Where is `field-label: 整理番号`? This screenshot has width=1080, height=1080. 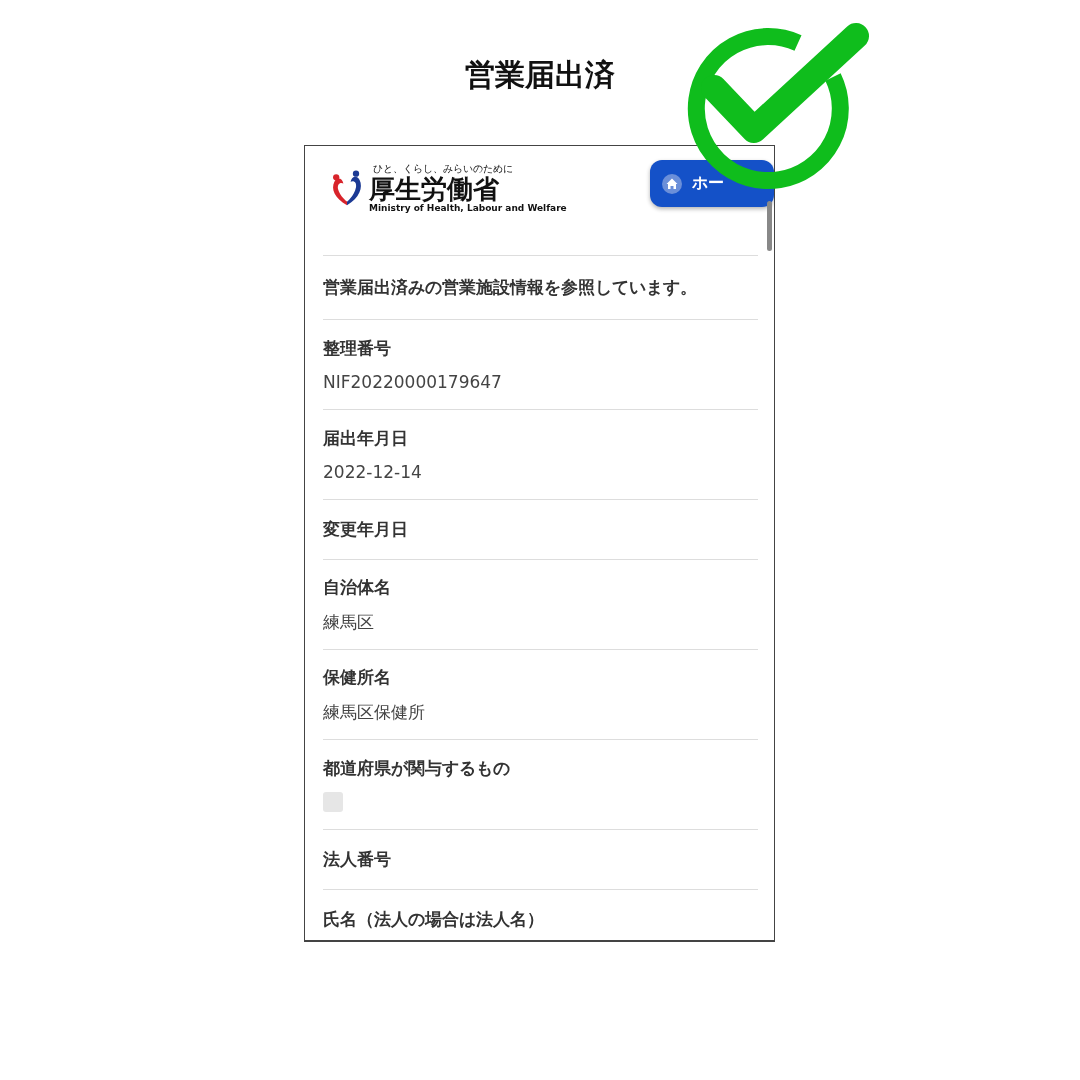
field-label: 整理番号 is located at coordinates (357, 348).